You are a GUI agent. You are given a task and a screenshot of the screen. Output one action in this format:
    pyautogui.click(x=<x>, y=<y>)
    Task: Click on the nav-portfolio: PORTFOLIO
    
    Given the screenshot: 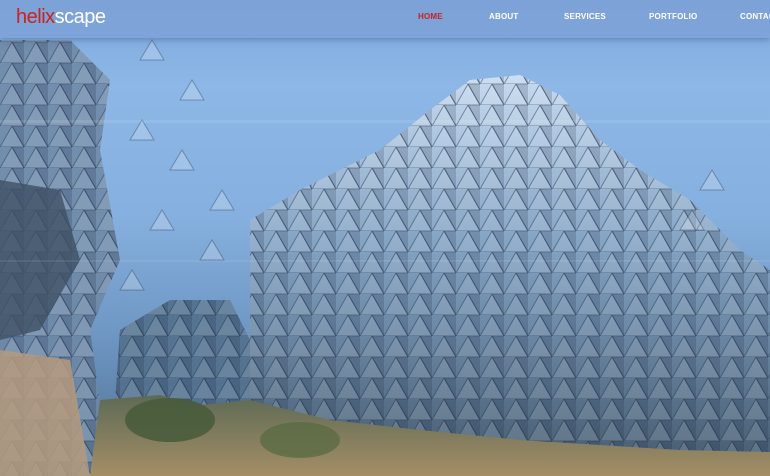 What is the action you would take?
    pyautogui.click(x=673, y=16)
    